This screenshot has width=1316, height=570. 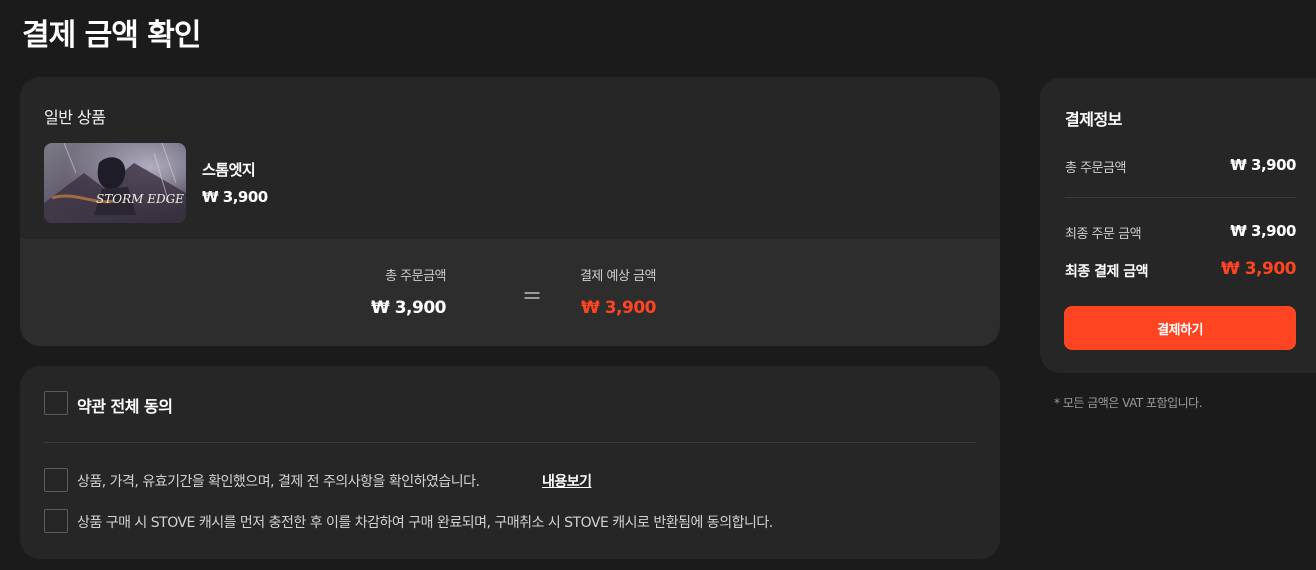 I want to click on page-title: 결제 금액 확인, so click(x=111, y=35).